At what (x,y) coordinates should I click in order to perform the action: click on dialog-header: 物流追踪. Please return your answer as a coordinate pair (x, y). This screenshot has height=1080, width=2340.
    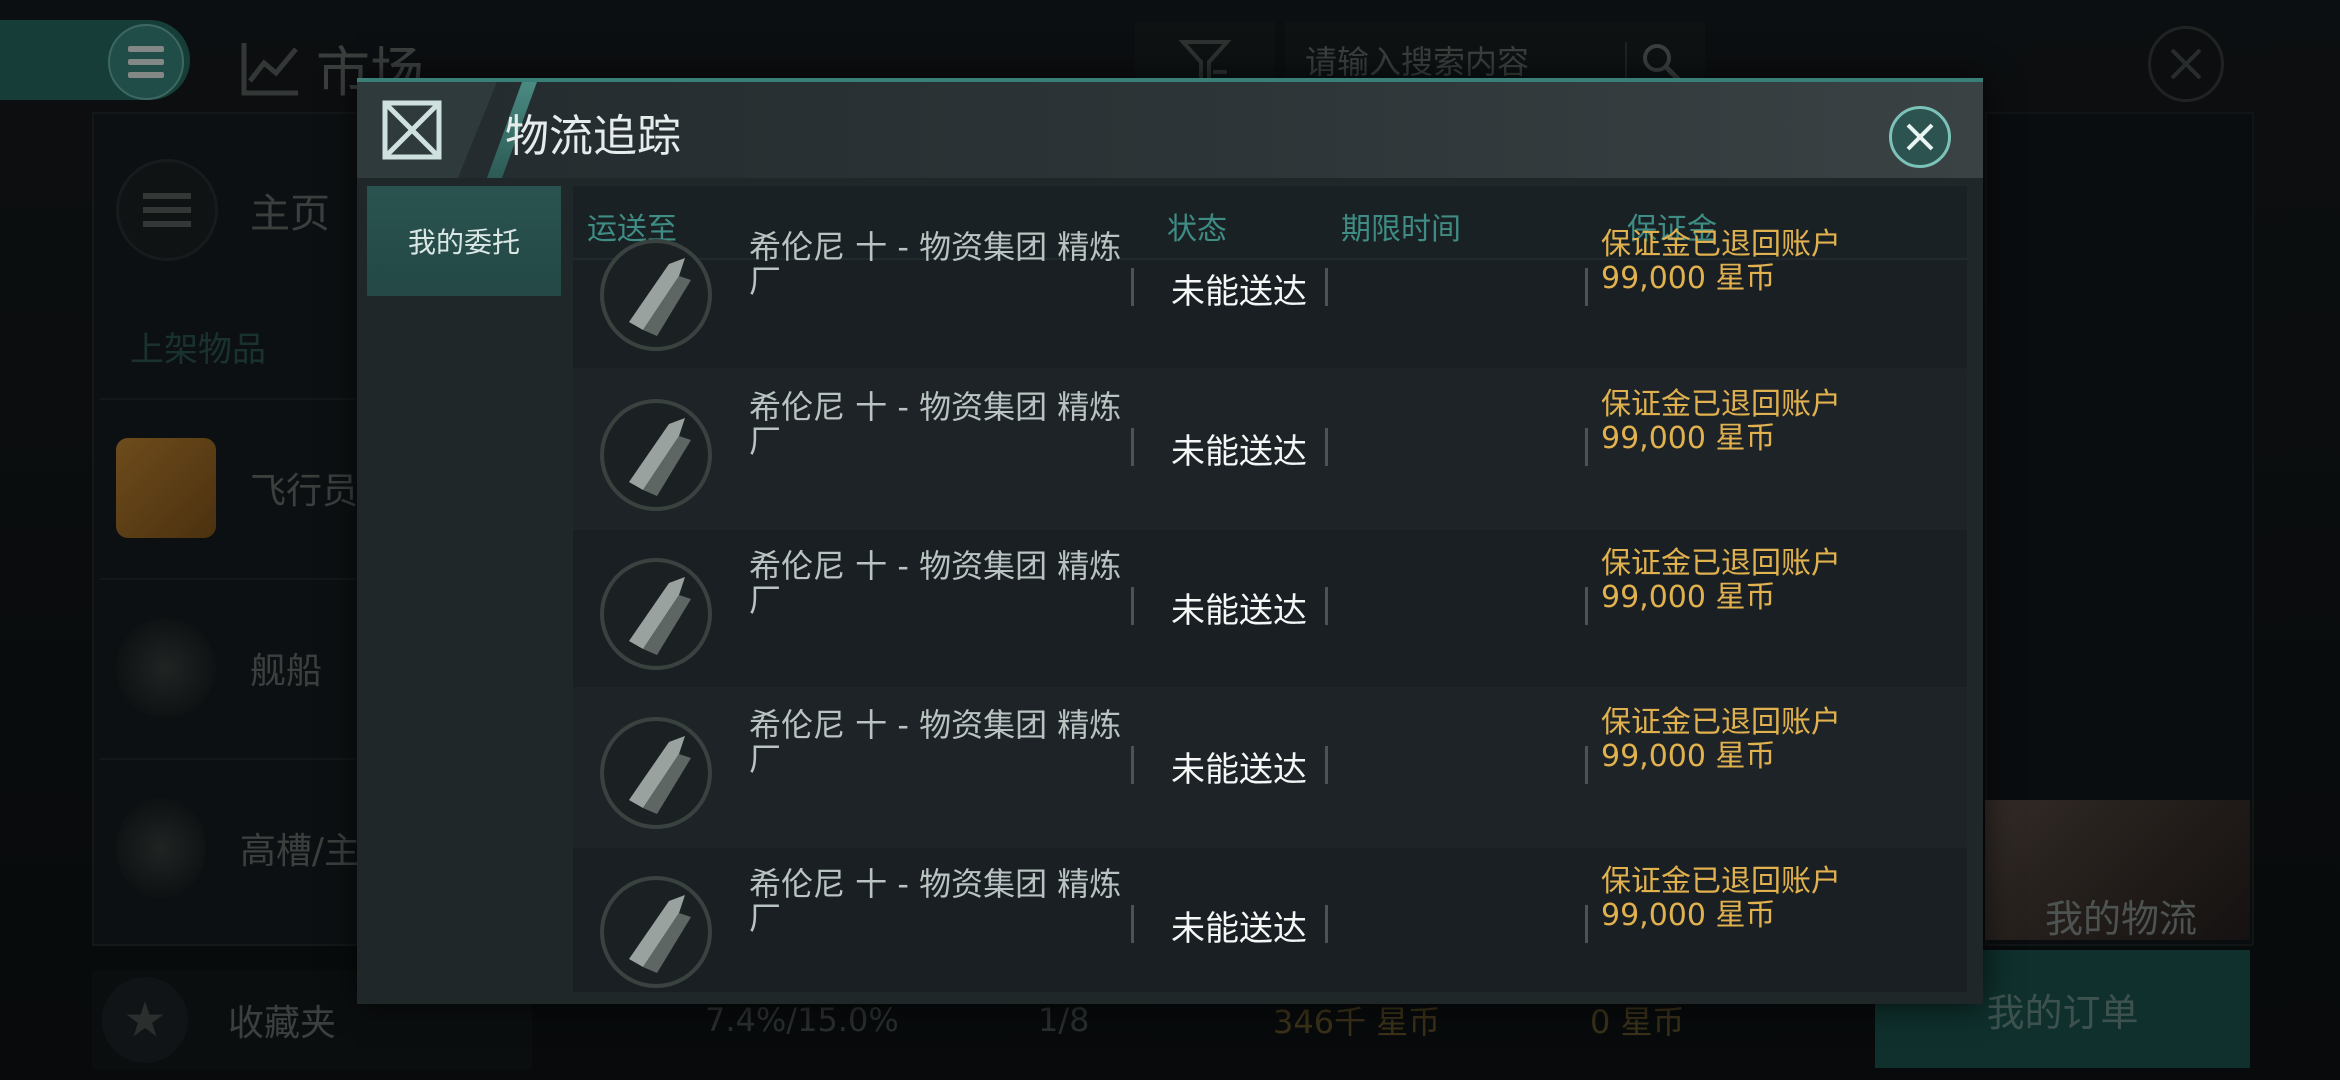
    Looking at the image, I should click on (1170, 130).